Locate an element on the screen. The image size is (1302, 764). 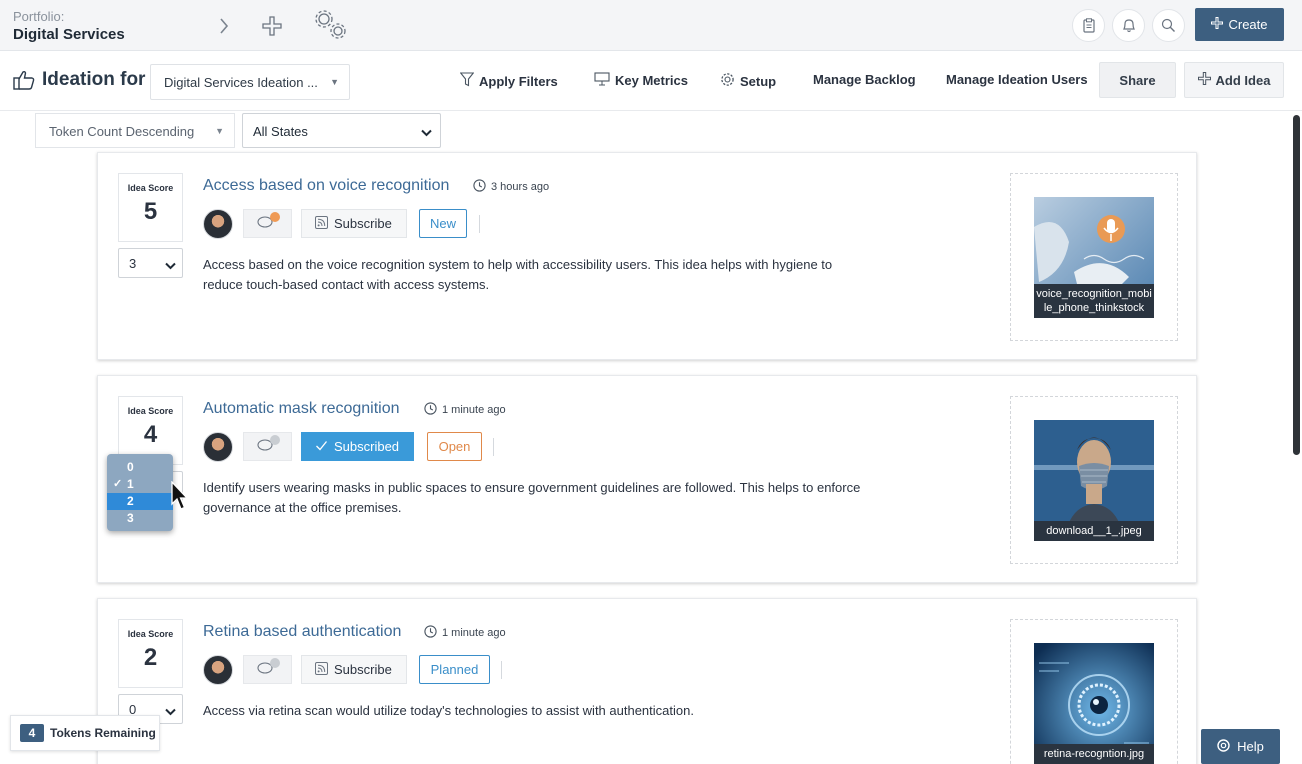
tokens-remaining: 4 Tokens Remaining is located at coordinates (85, 733).